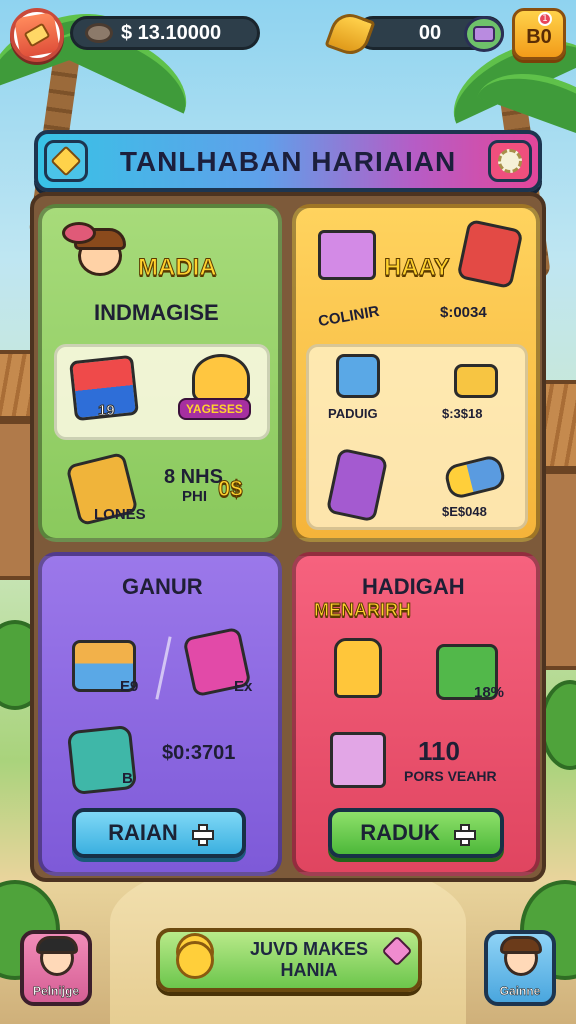 The image size is (576, 1024). I want to click on panel-heading: GANUR, so click(162, 586).